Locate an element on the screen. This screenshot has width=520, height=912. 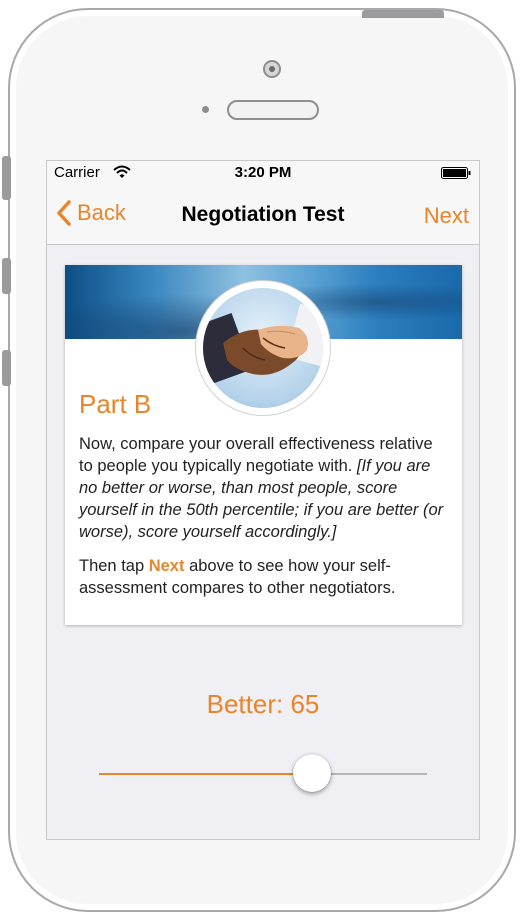
volume-down-button is located at coordinates (6, 368).